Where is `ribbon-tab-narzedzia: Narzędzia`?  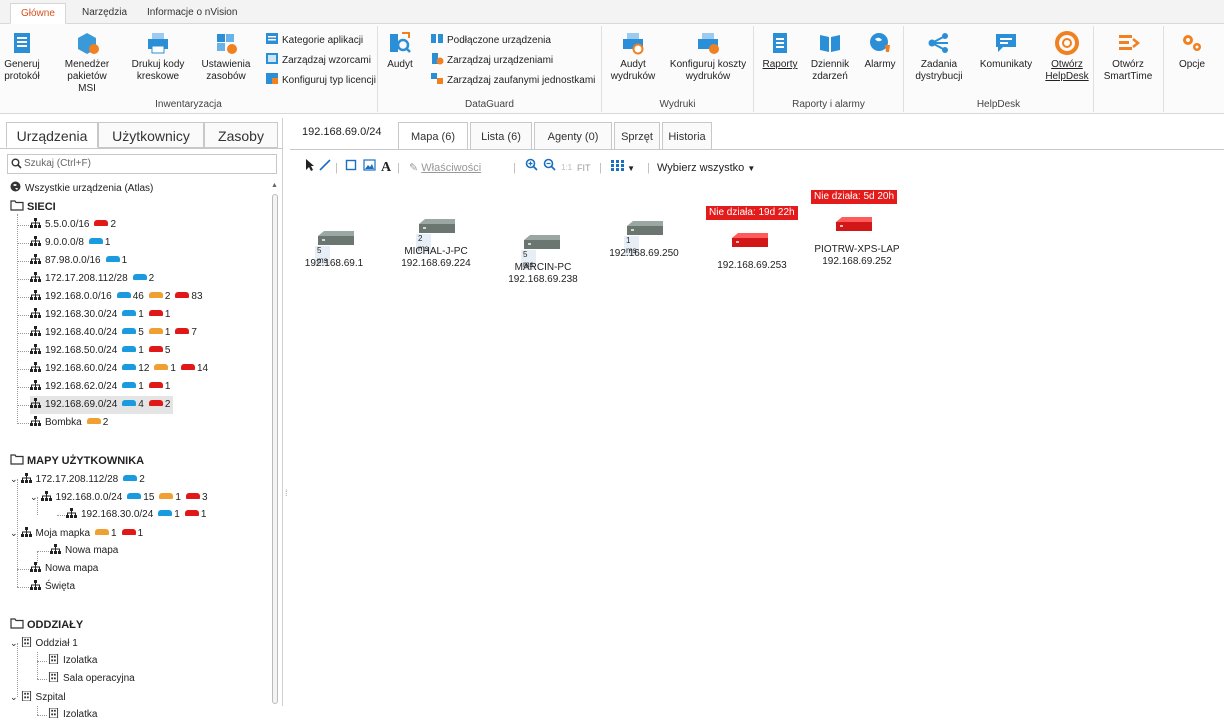
ribbon-tab-narzedzia: Narzędzia is located at coordinates (104, 13).